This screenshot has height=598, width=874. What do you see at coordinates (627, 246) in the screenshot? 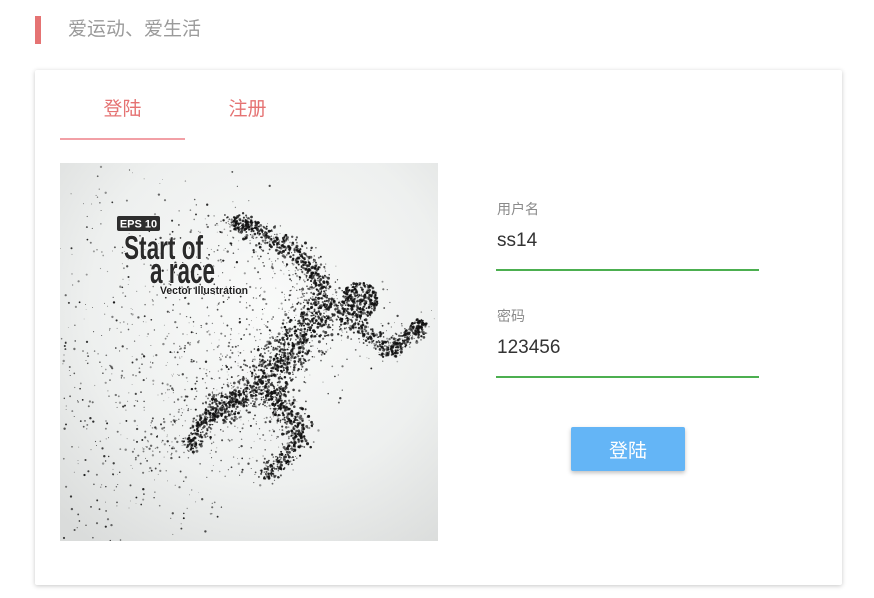
I see `username-input` at bounding box center [627, 246].